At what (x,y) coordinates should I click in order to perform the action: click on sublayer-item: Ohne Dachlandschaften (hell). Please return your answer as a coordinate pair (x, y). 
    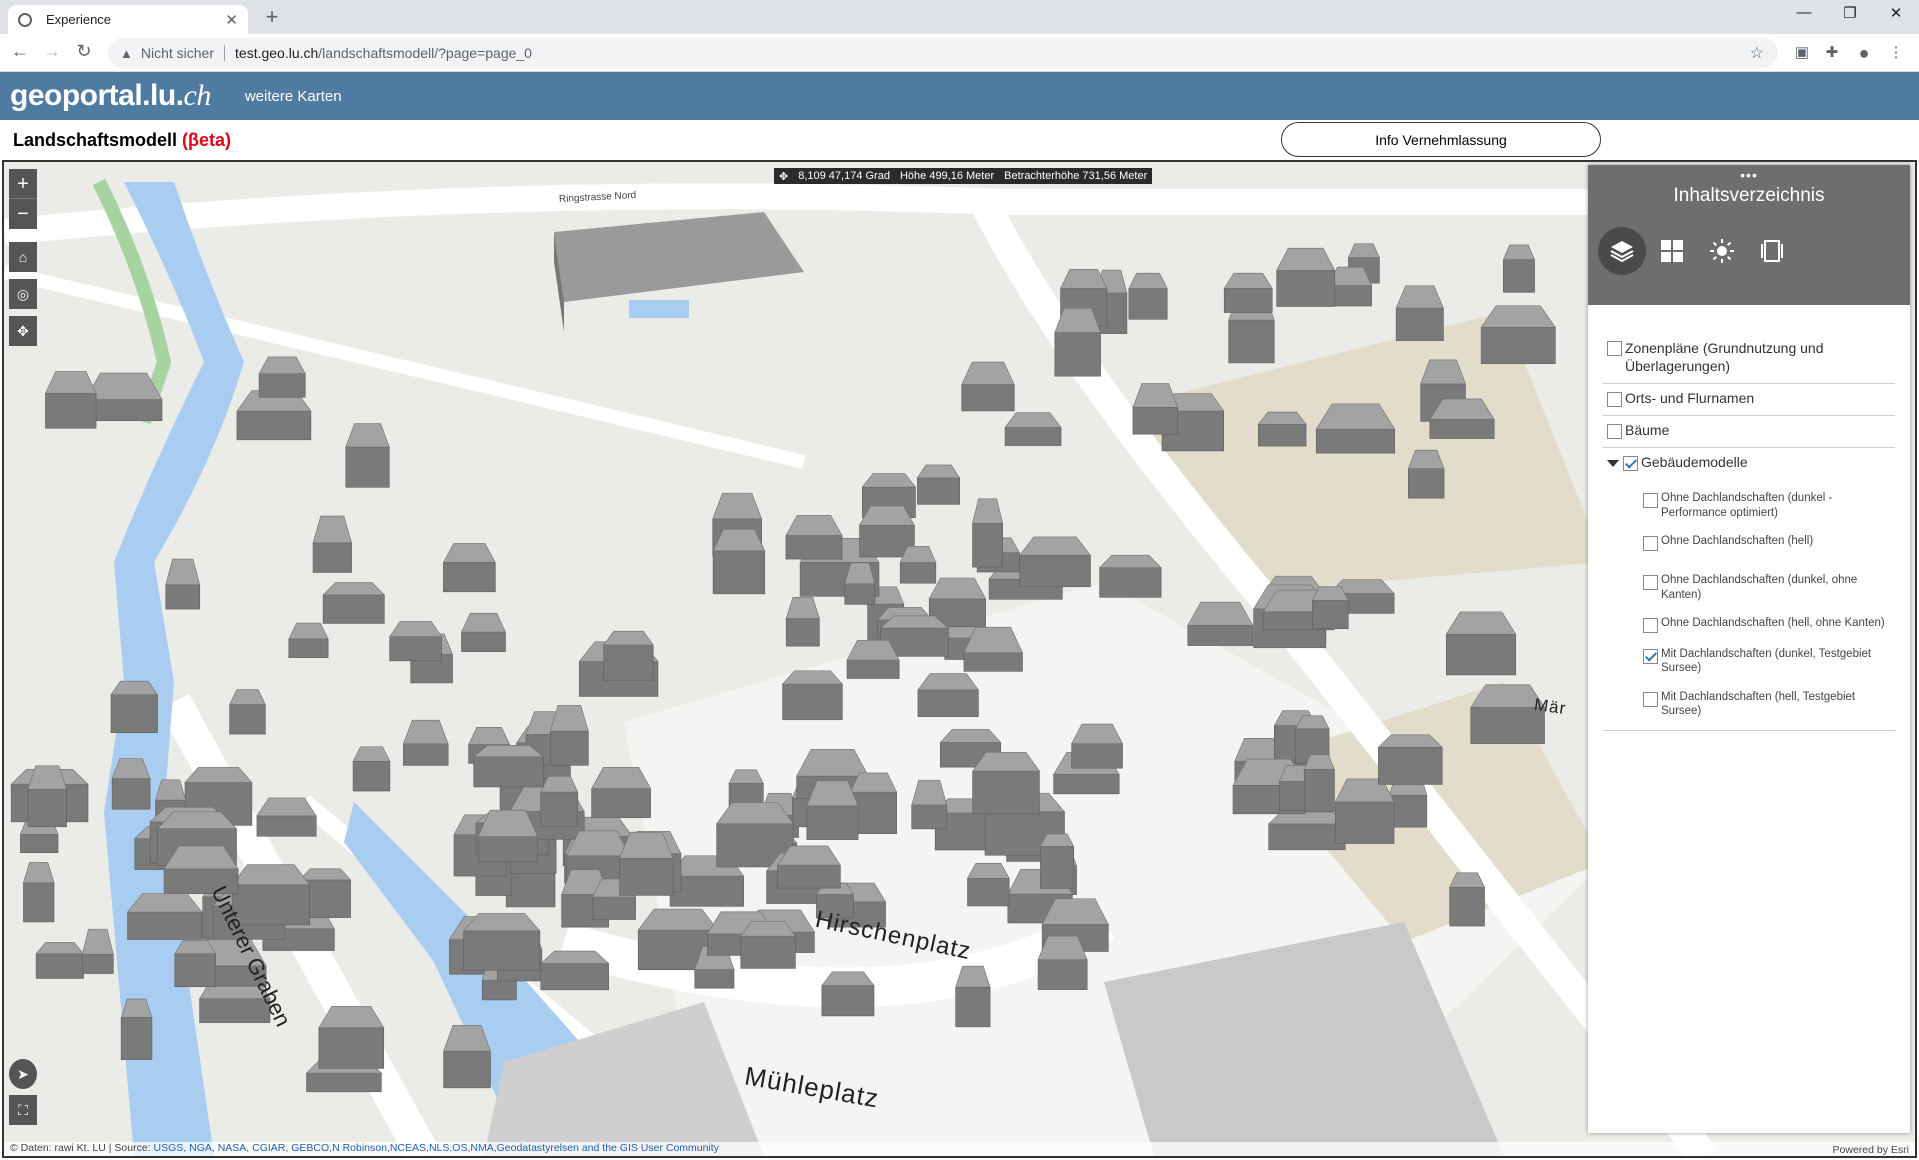
    Looking at the image, I should click on (1767, 543).